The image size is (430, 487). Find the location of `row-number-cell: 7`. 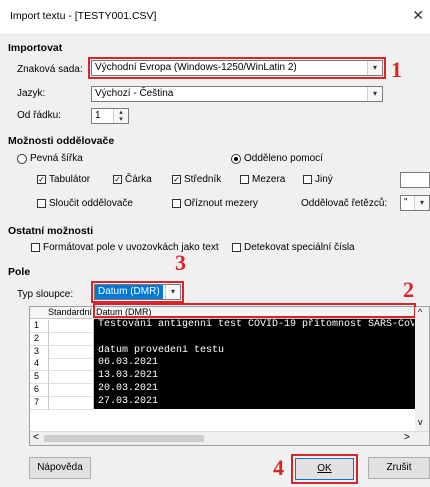

row-number-cell: 7 is located at coordinates (39, 403).